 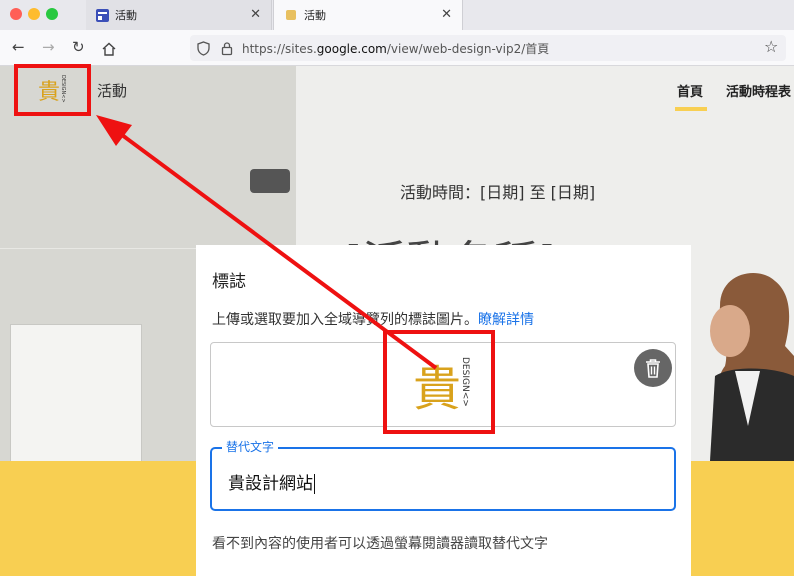 I want to click on nav-home: 首頁, so click(x=690, y=90).